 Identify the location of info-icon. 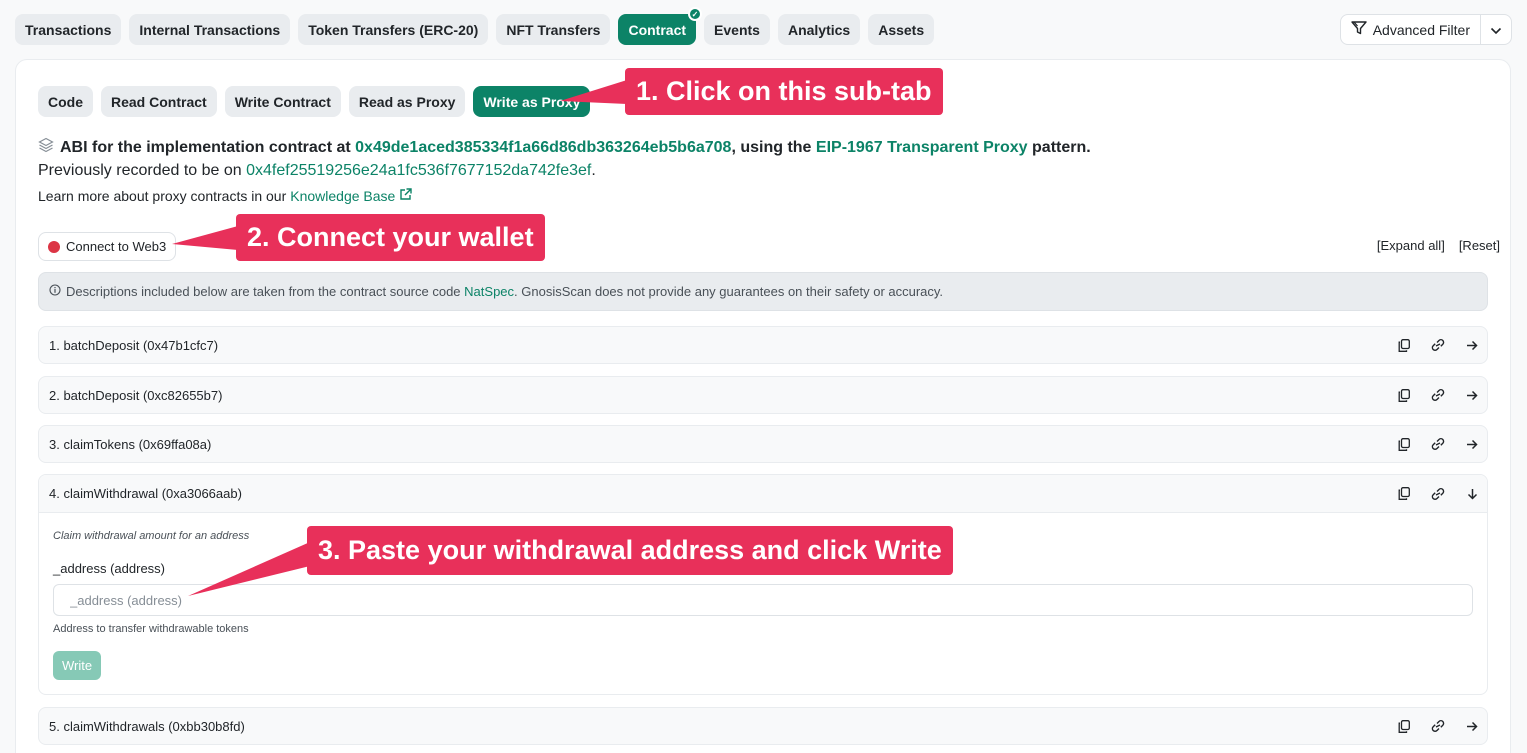
(55, 291).